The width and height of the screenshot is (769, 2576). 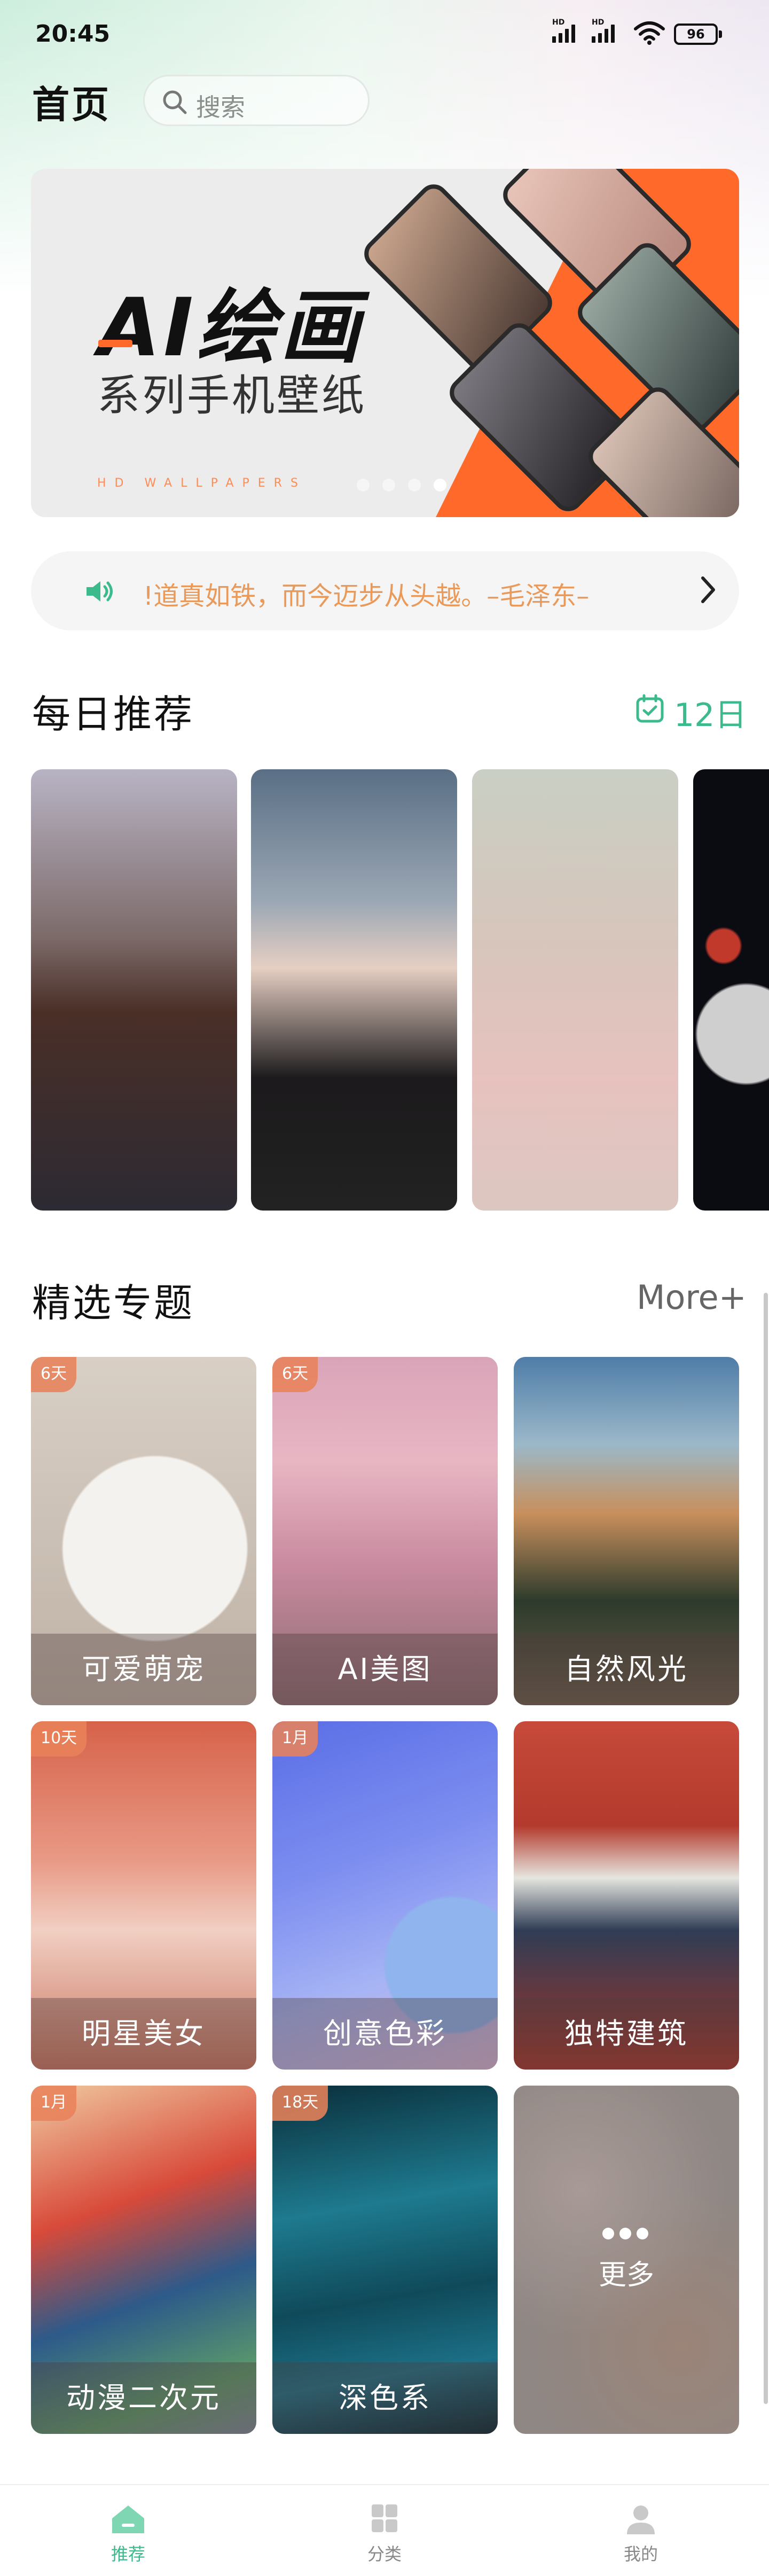 I want to click on tab-recommend: 推荐, so click(x=128, y=2535).